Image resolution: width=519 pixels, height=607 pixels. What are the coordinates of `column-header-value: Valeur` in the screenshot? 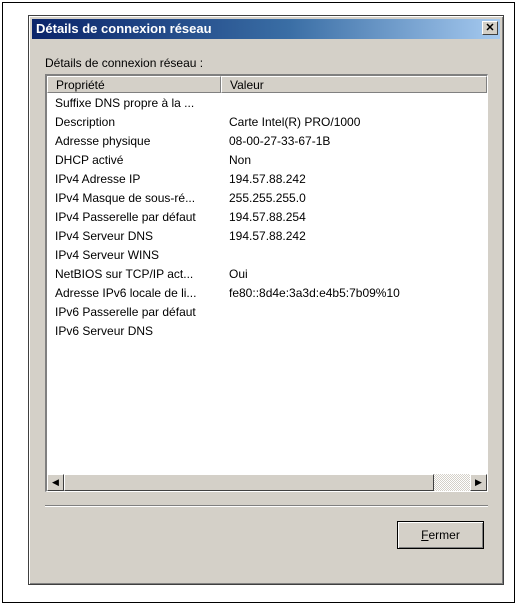 It's located at (354, 84).